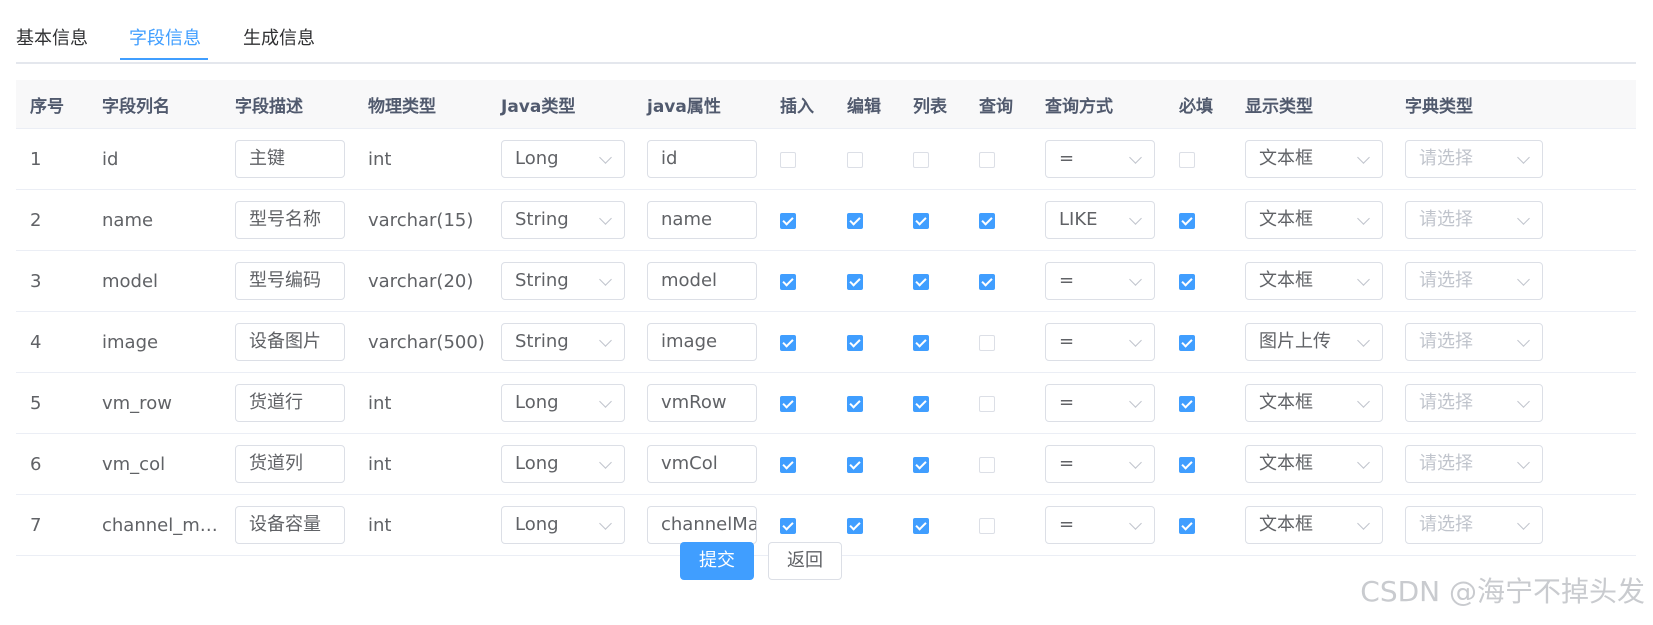 Image resolution: width=1653 pixels, height=625 pixels. What do you see at coordinates (36, 159) in the screenshot?
I see `row-index: 1` at bounding box center [36, 159].